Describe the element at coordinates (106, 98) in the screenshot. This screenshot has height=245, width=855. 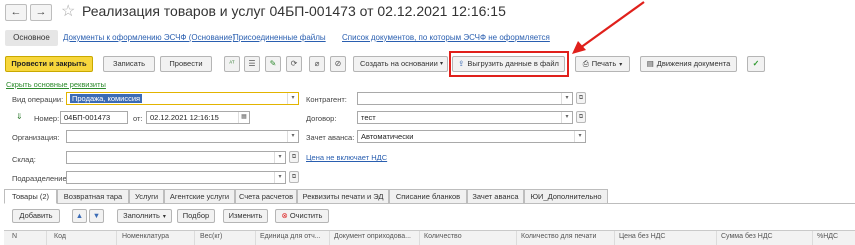
I see `operation-value: Продажа, комиссия` at that location.